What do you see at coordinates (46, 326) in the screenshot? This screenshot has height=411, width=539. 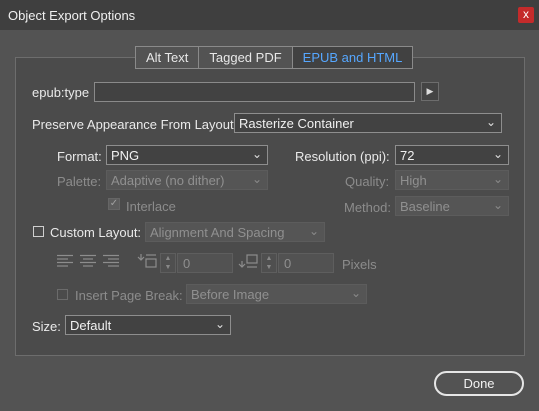 I see `size-label: Size:` at bounding box center [46, 326].